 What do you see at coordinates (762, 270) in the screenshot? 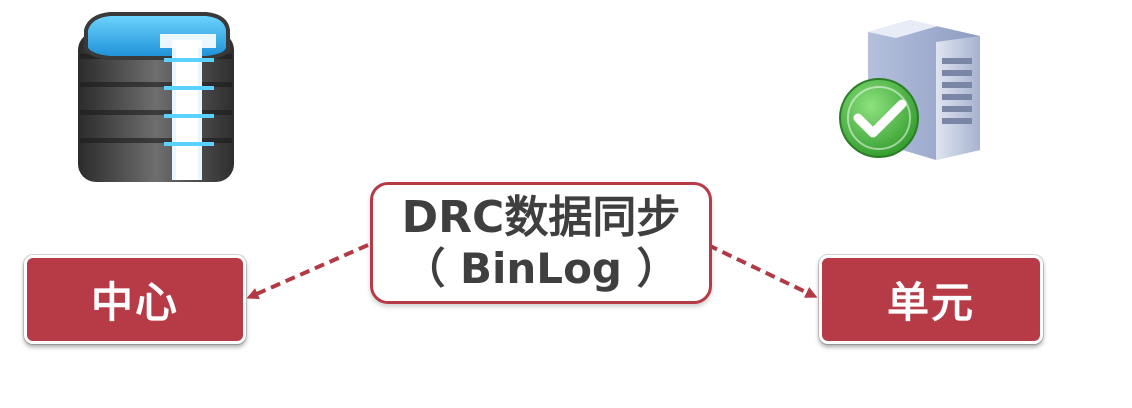
I see `arrow-to-unit` at bounding box center [762, 270].